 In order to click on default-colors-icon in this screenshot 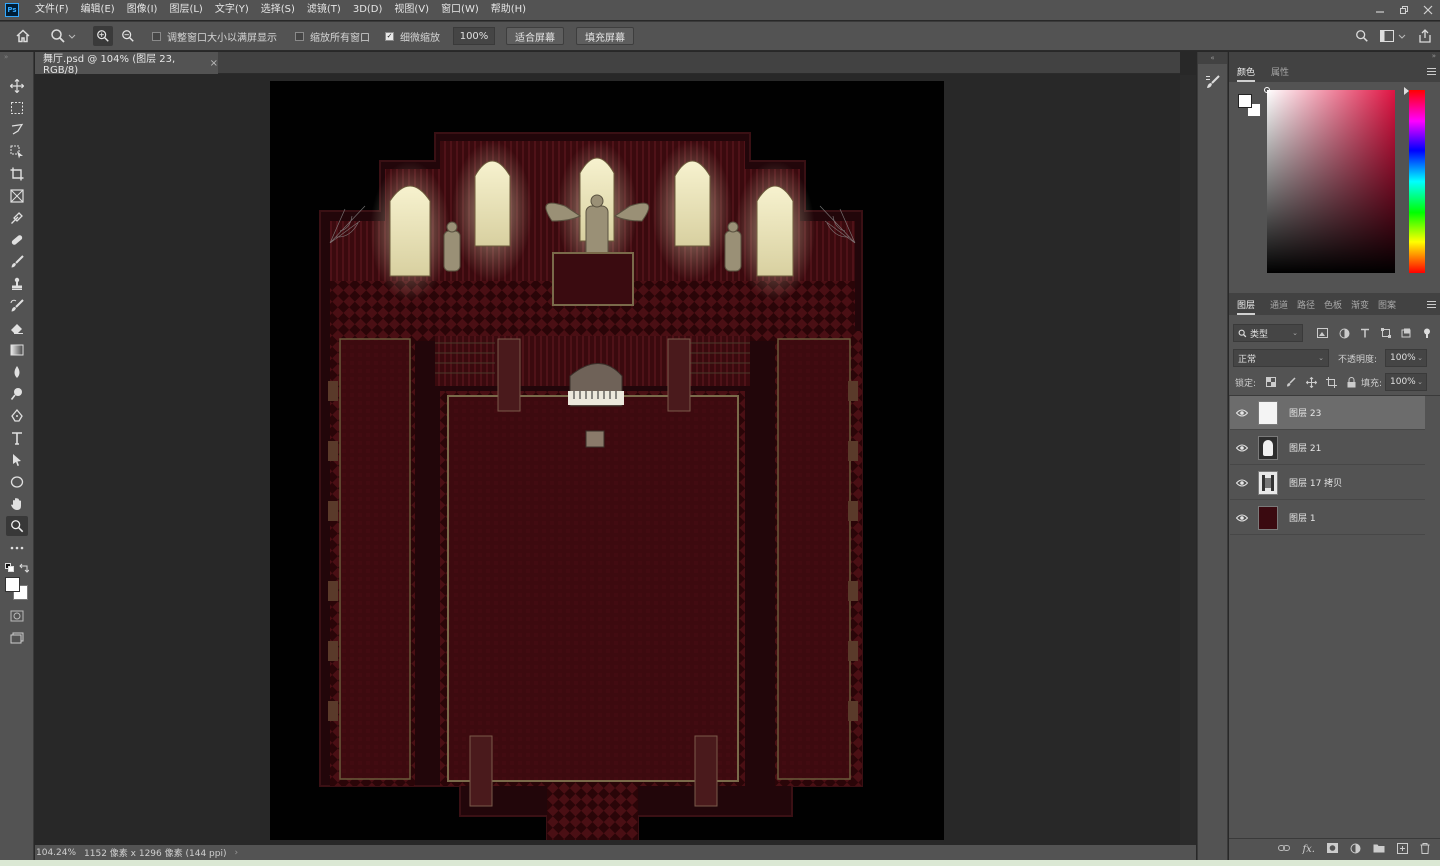, I will do `click(10, 568)`.